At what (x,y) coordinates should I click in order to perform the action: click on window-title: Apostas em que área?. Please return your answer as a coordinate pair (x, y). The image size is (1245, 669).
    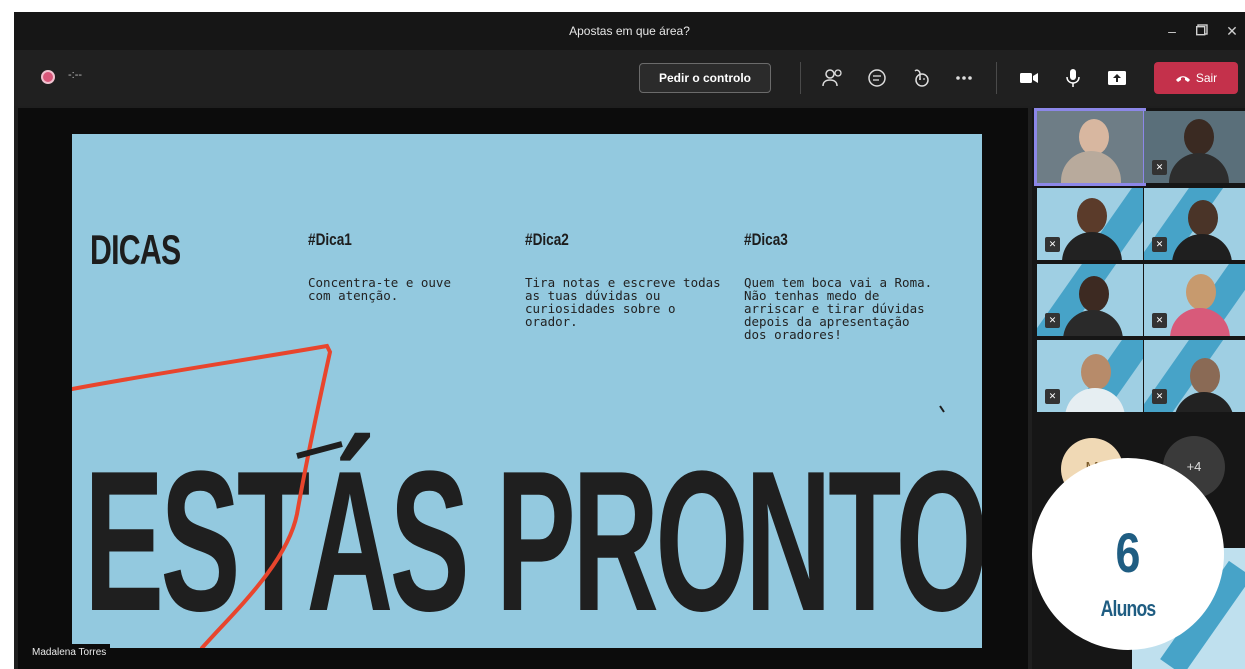
    Looking at the image, I should click on (629, 31).